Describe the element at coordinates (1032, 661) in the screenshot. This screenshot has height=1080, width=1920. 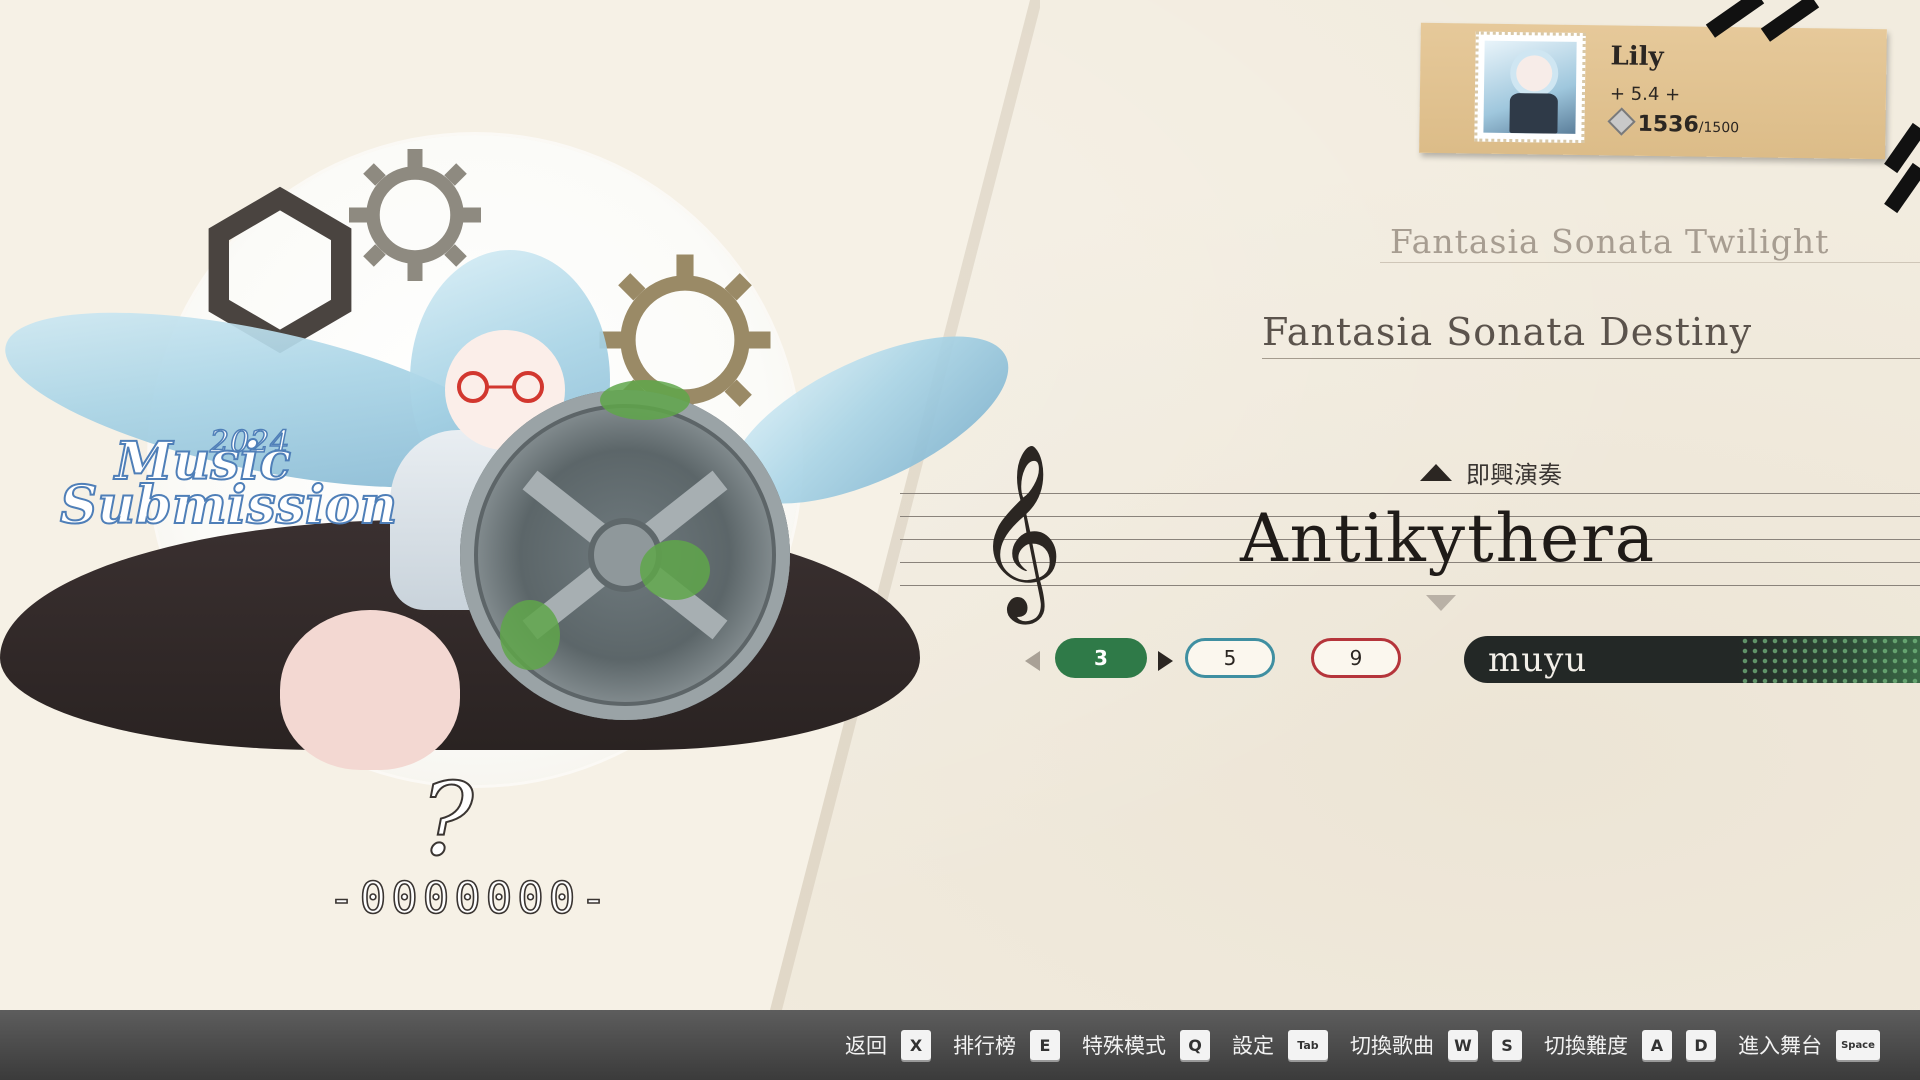
I see `arrow-left-icon` at that location.